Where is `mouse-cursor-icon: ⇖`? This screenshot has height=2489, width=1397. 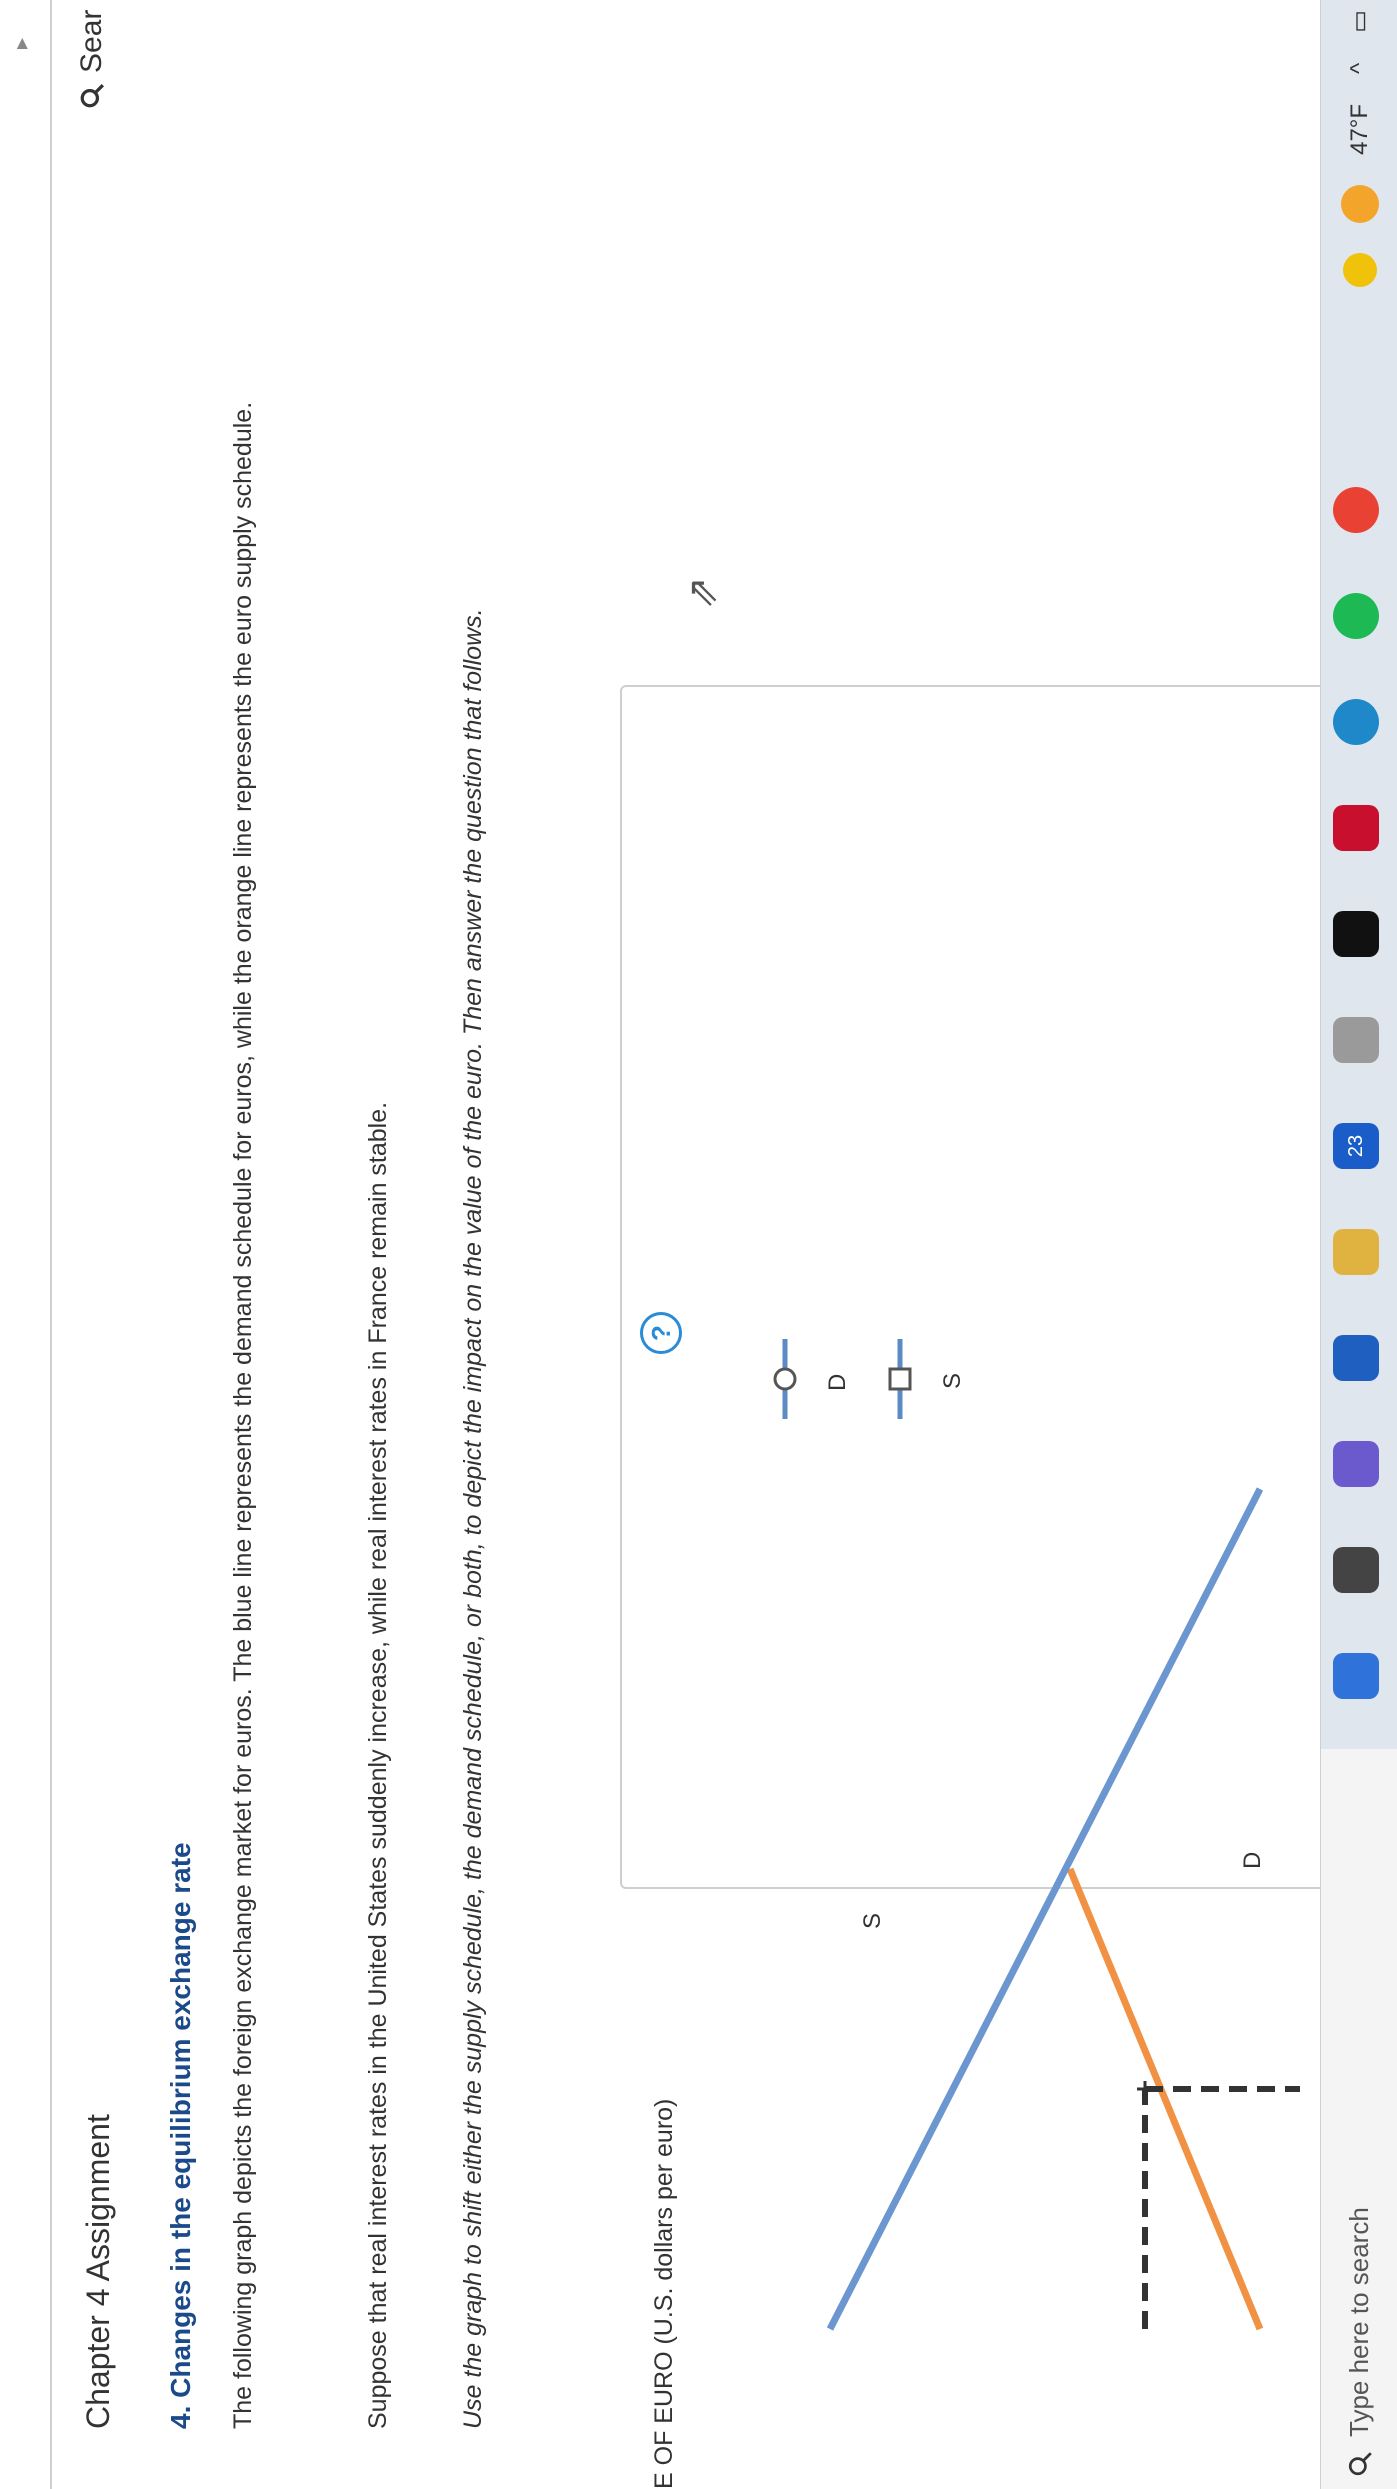 mouse-cursor-icon: ⇖ is located at coordinates (703, 592).